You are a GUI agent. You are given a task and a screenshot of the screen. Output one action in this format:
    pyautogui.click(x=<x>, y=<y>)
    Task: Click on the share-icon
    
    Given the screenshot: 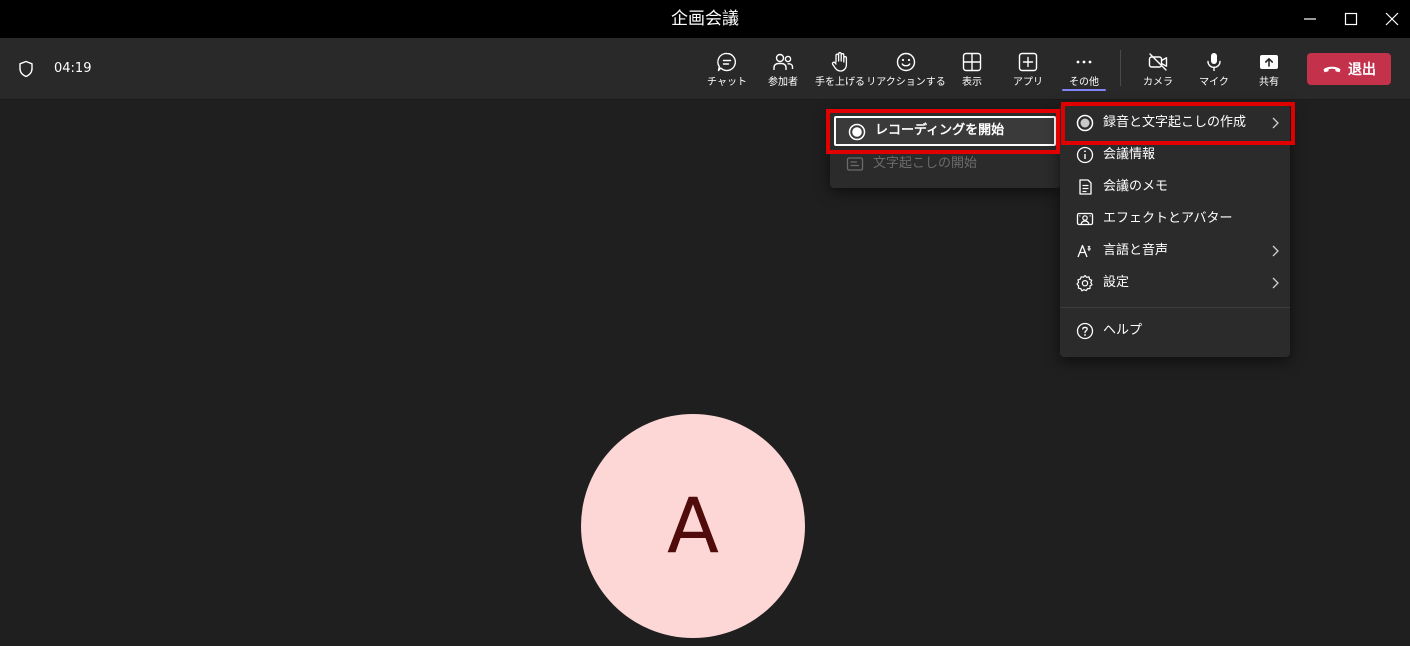 What is the action you would take?
    pyautogui.click(x=1269, y=62)
    